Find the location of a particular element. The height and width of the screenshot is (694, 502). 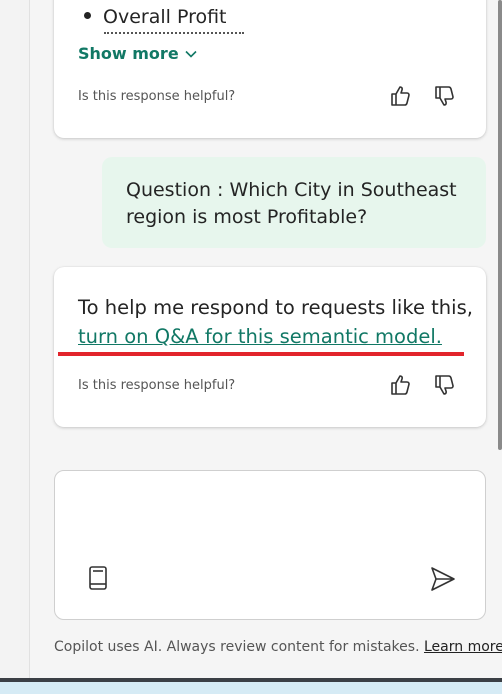

scrollbar is located at coordinates (500, 225).